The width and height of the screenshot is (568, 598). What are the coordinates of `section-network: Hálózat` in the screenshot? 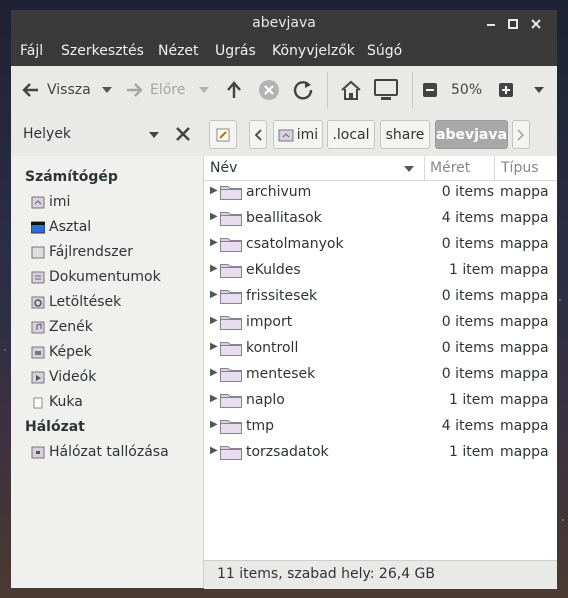 It's located at (55, 427).